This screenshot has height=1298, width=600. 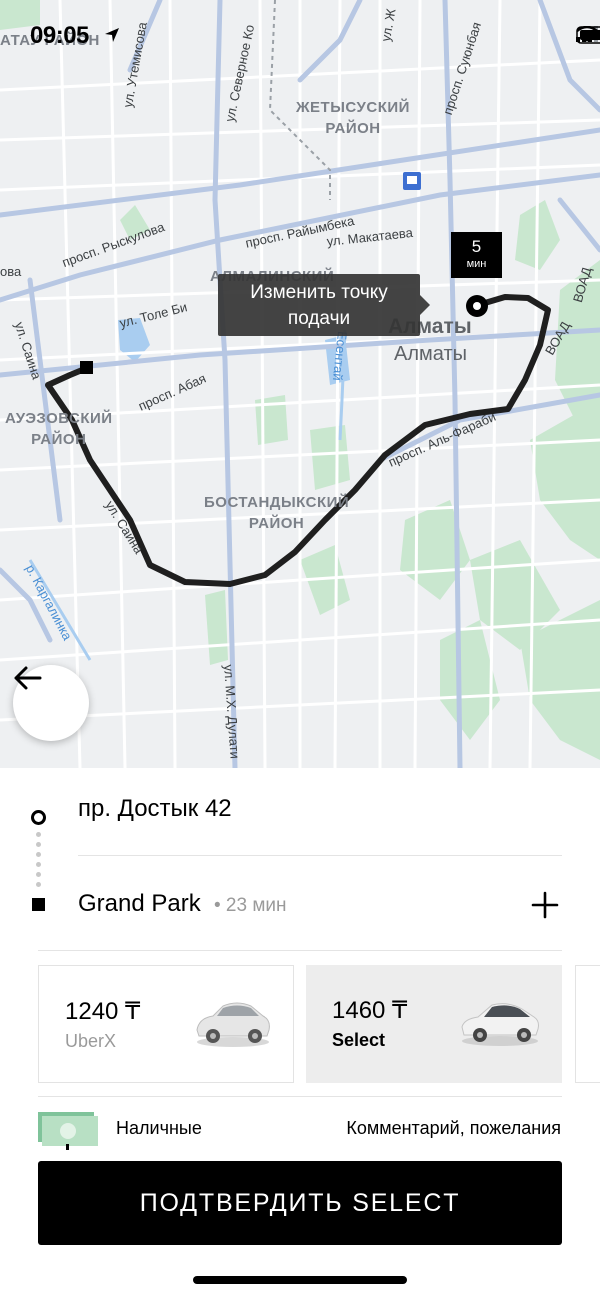 I want to click on city-label: Алматы, so click(x=430, y=354).